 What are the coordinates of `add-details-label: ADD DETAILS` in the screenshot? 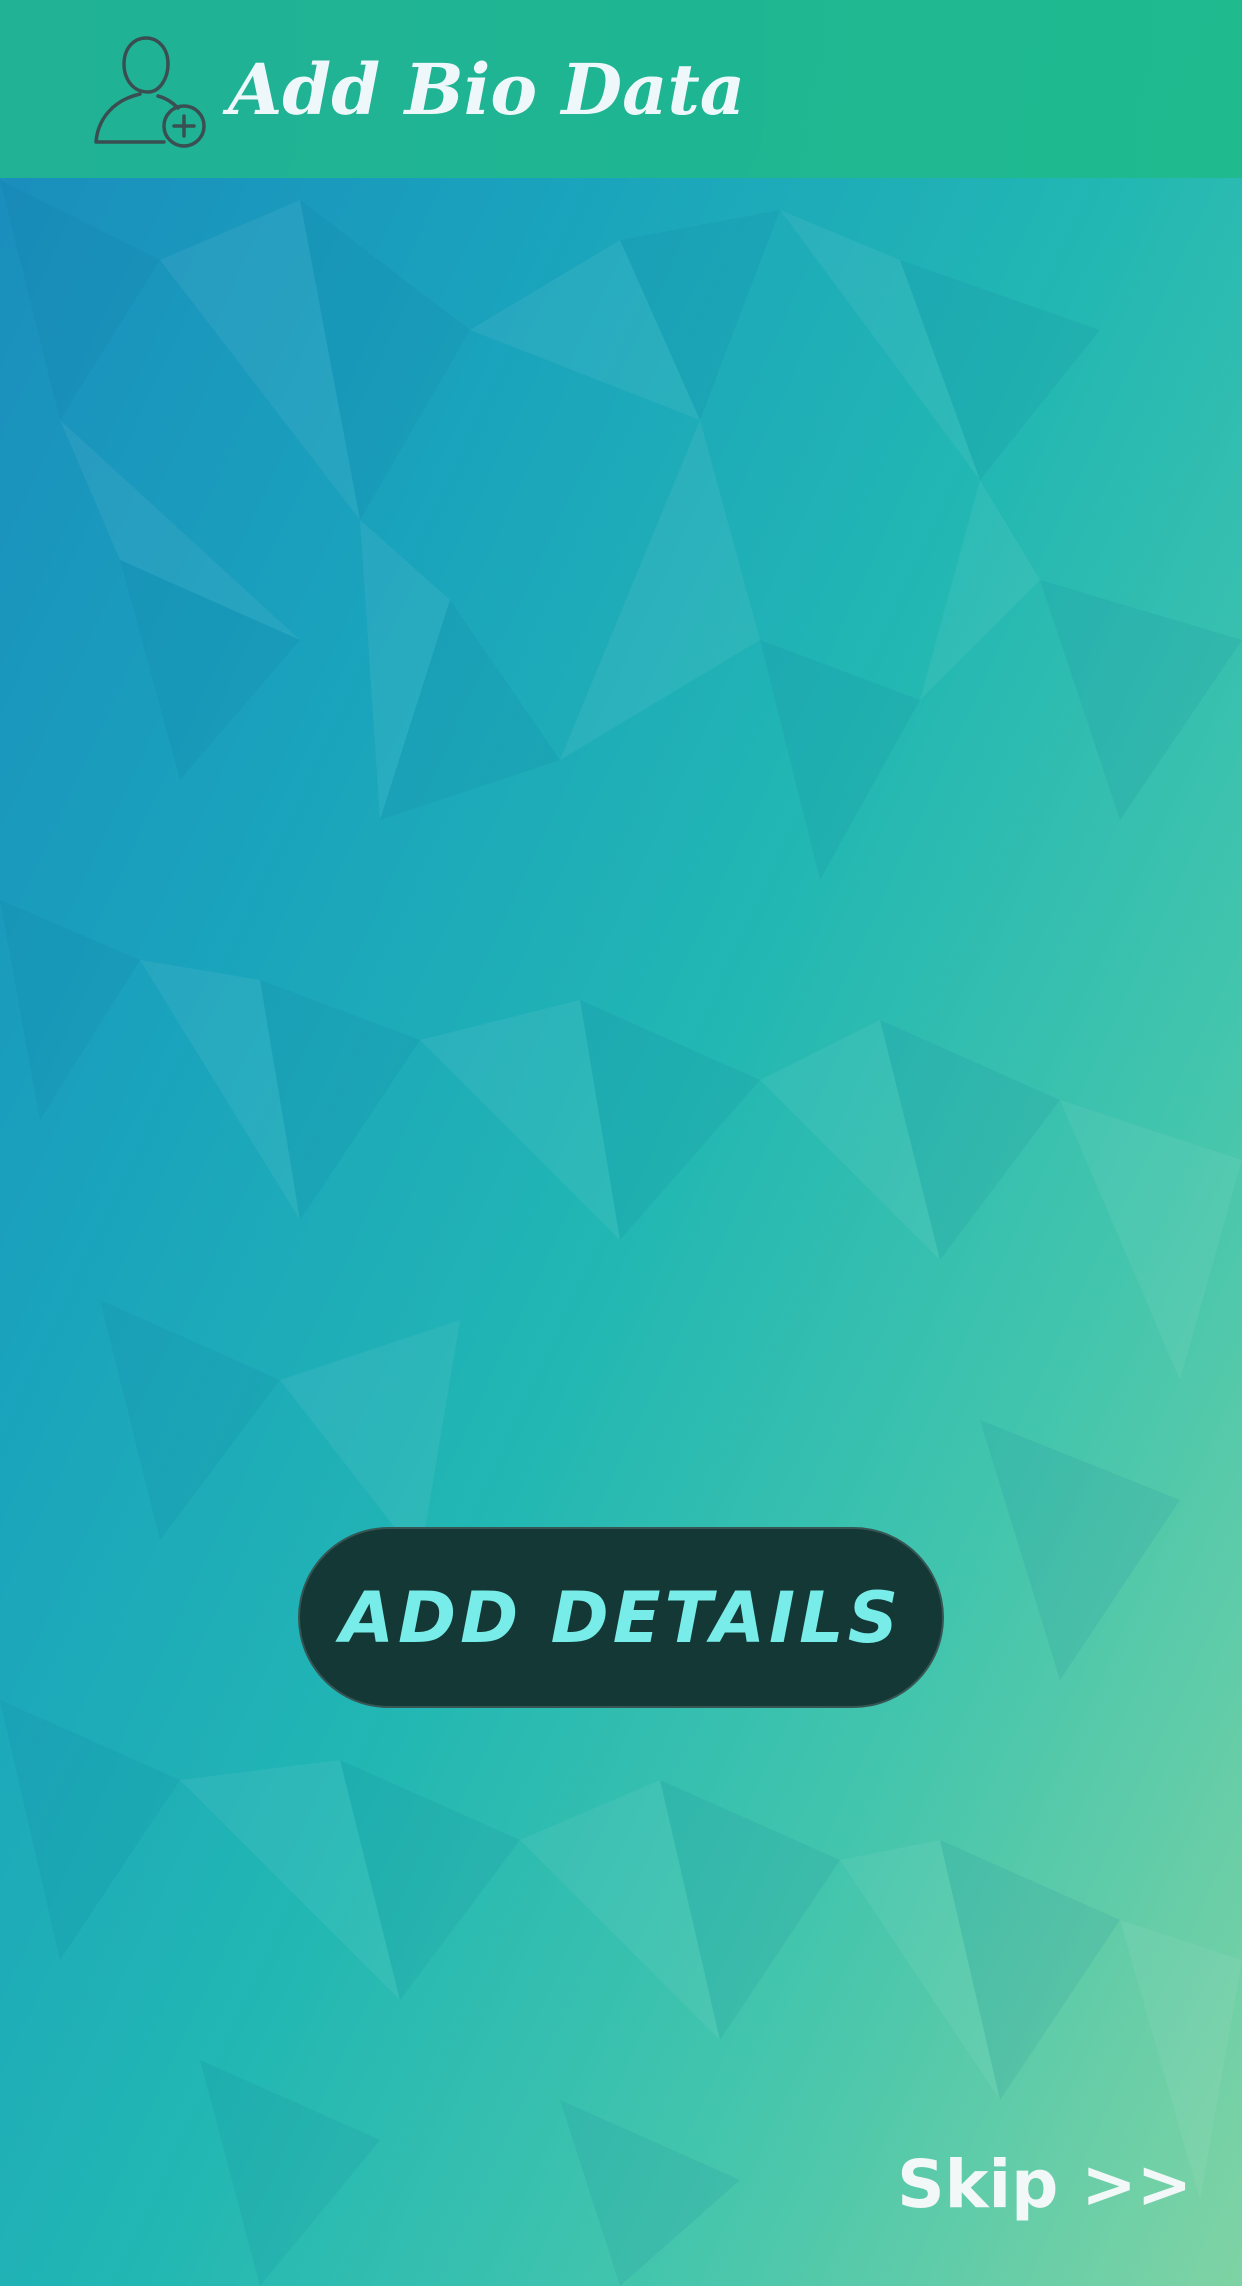 It's located at (621, 1617).